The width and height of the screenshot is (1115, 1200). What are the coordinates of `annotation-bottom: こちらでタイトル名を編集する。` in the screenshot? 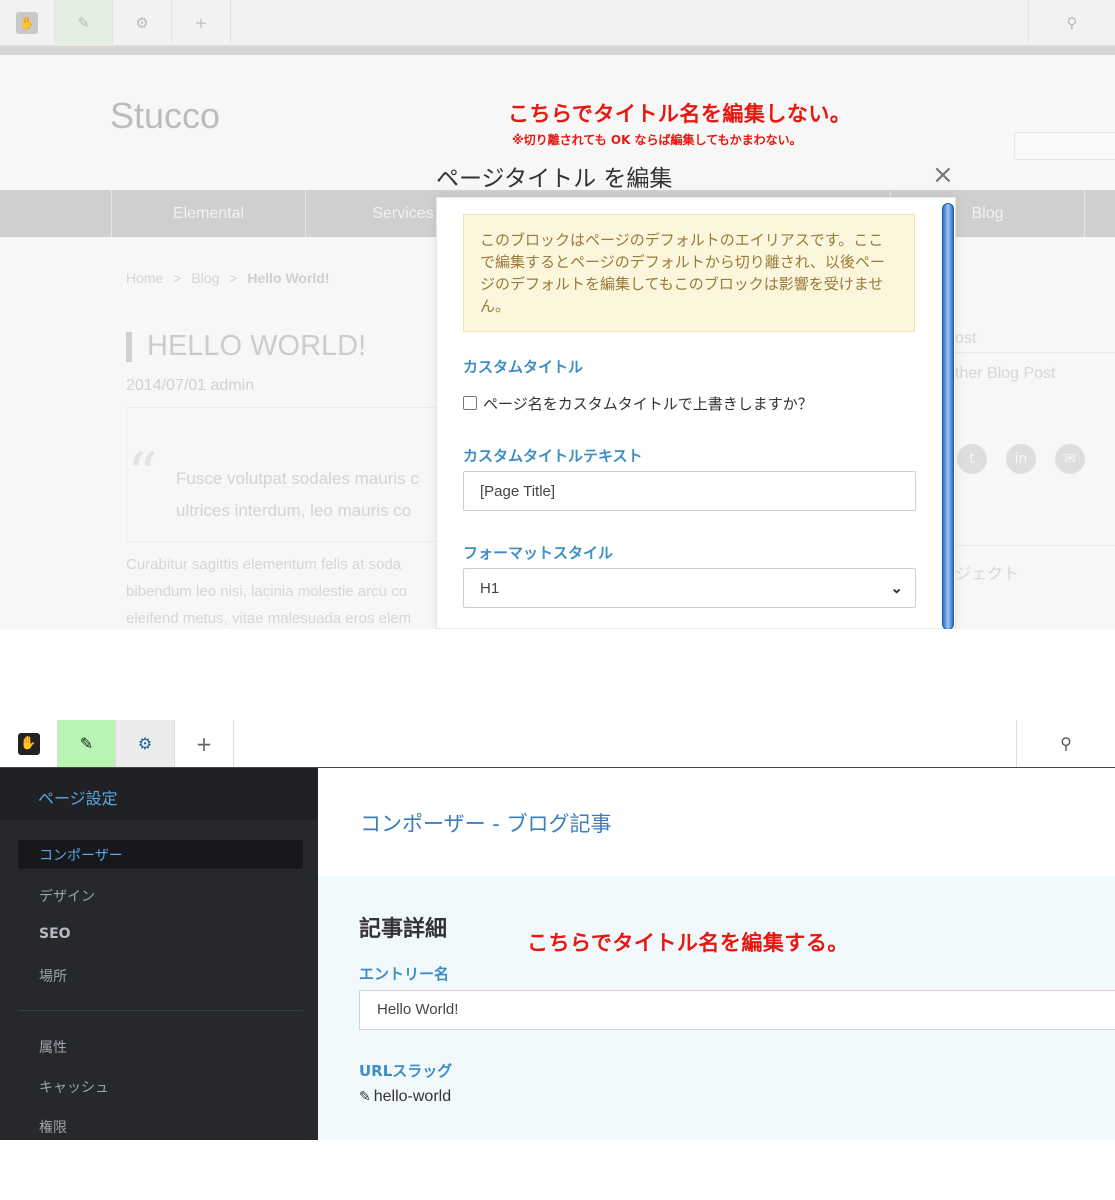 It's located at (688, 943).